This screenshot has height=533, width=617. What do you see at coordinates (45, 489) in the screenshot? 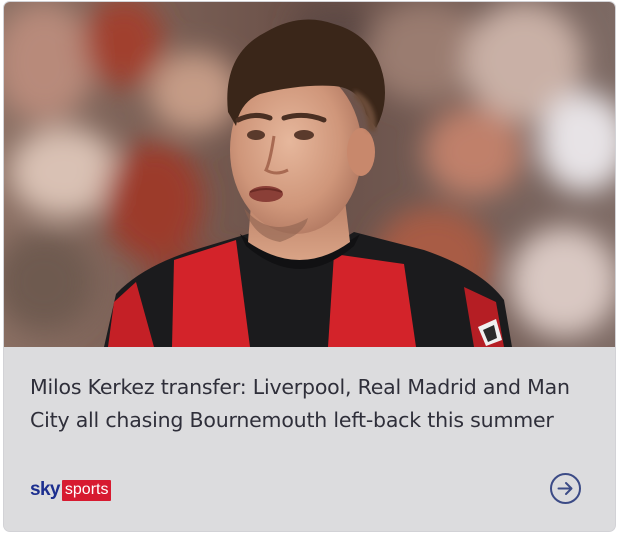
I see `brand-sky-text: sky` at bounding box center [45, 489].